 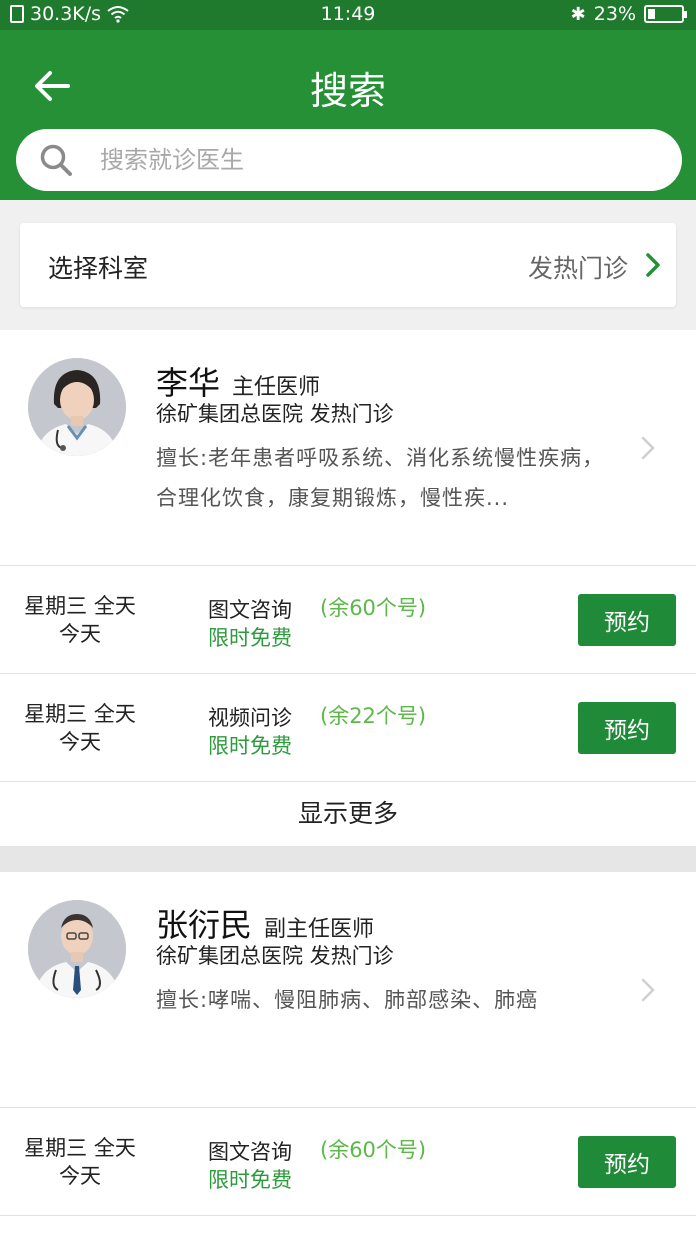 I want to click on search-icon, so click(x=56, y=160).